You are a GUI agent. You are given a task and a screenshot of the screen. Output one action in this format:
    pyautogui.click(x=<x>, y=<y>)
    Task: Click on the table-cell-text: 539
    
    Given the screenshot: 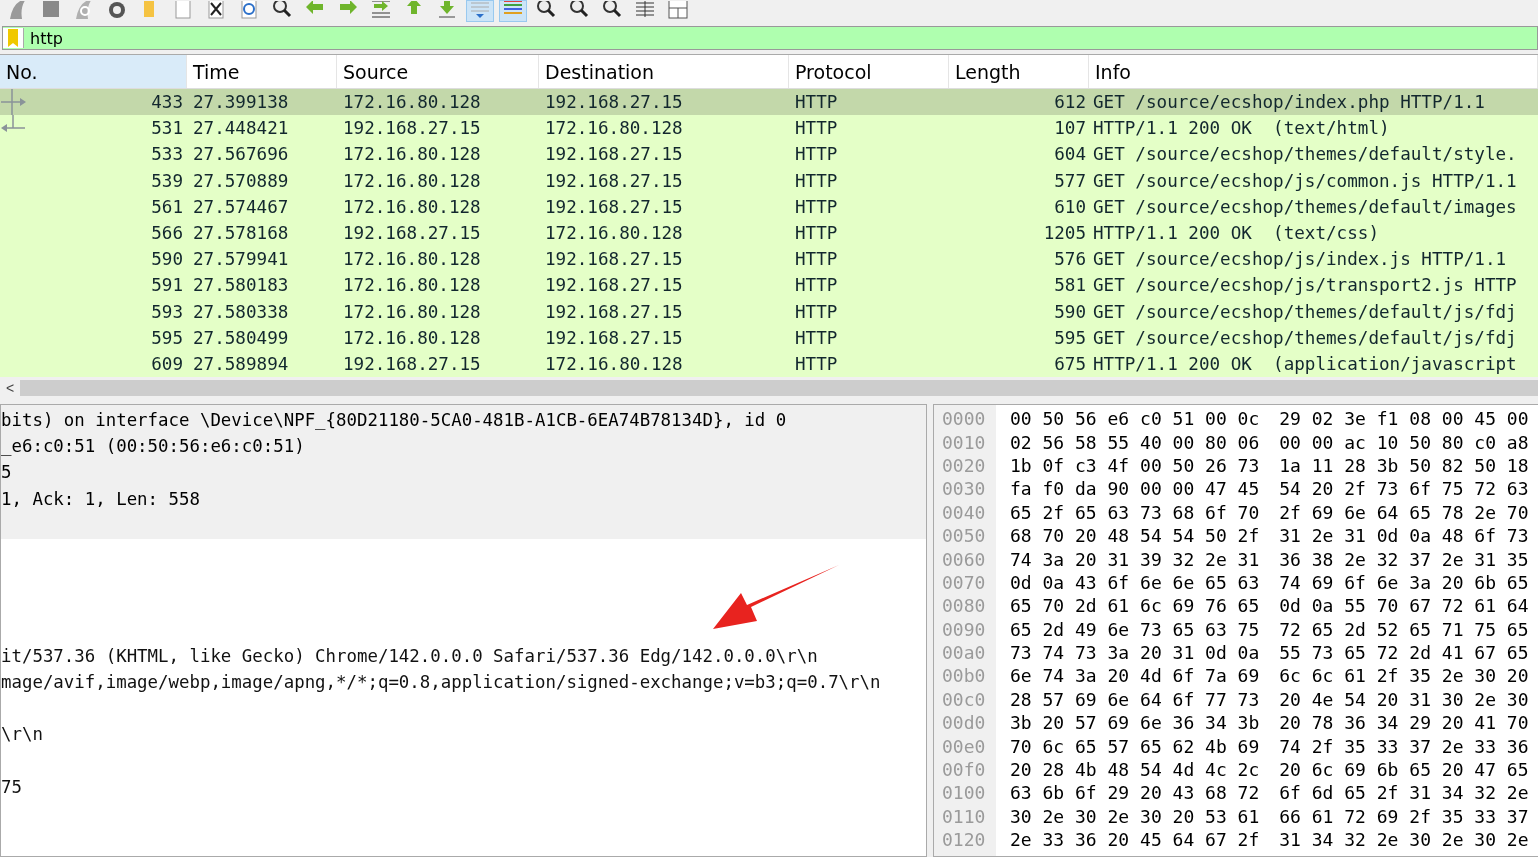 What is the action you would take?
    pyautogui.click(x=167, y=180)
    